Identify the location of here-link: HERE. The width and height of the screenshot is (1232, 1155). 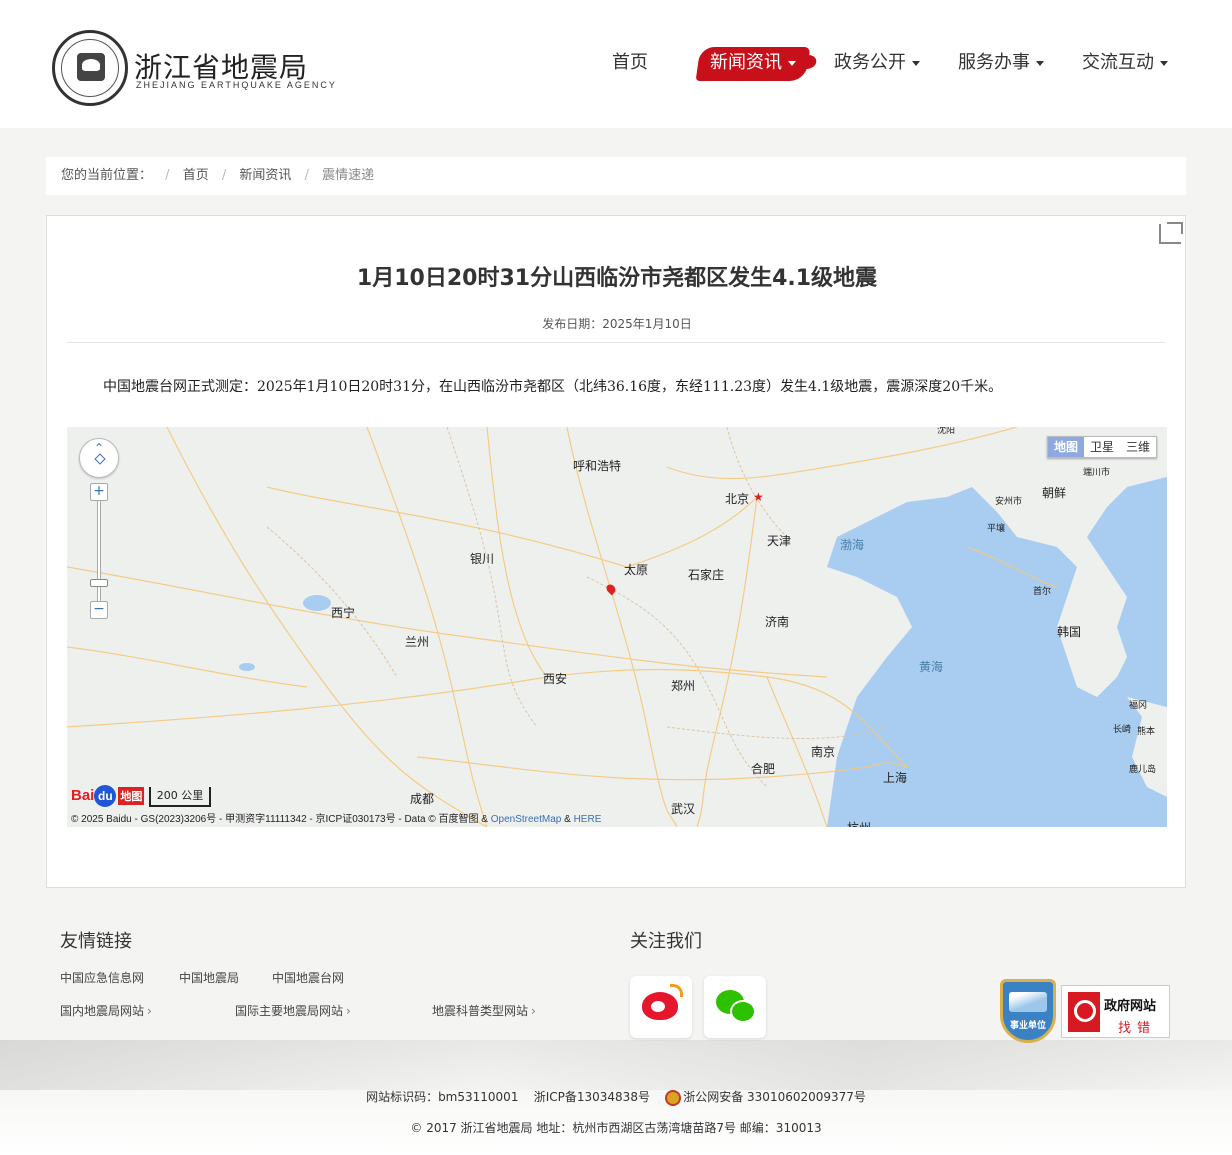
(588, 819).